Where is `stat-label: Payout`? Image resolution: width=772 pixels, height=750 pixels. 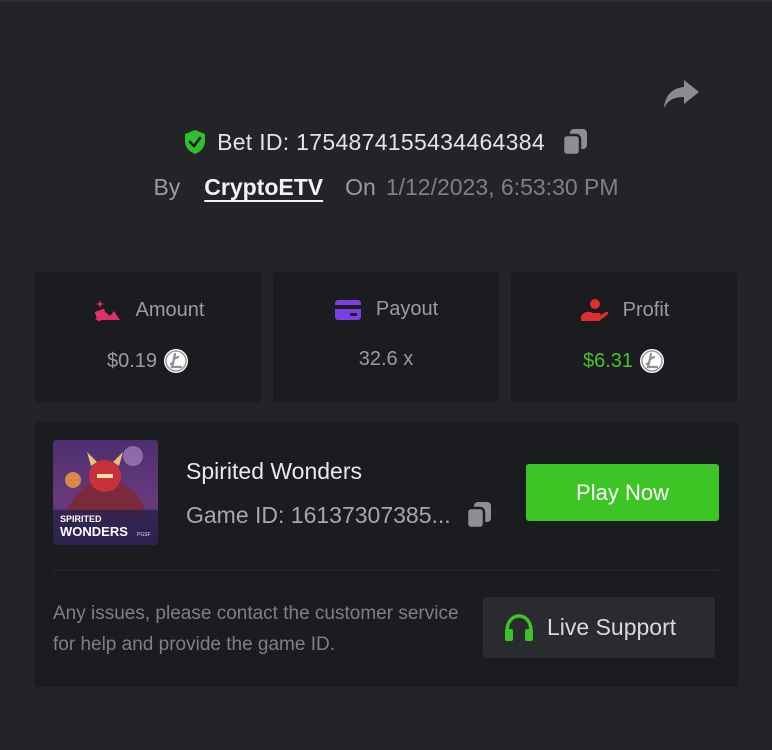
stat-label: Payout is located at coordinates (407, 309).